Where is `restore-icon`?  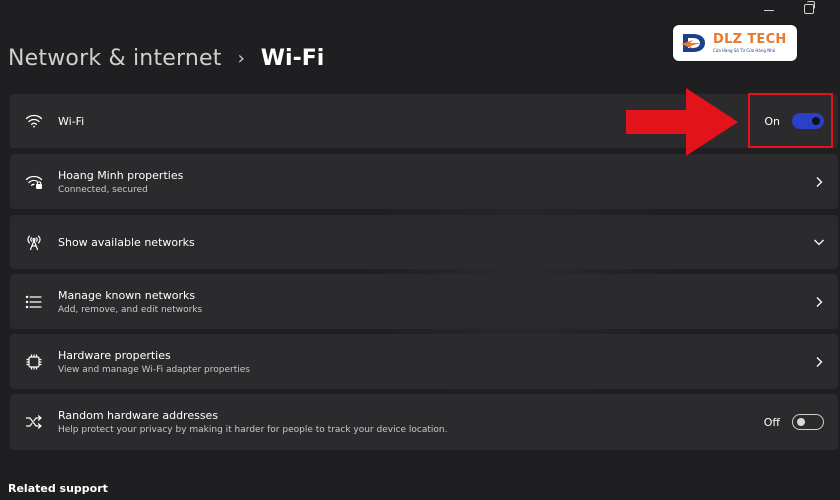
restore-icon is located at coordinates (809, 7).